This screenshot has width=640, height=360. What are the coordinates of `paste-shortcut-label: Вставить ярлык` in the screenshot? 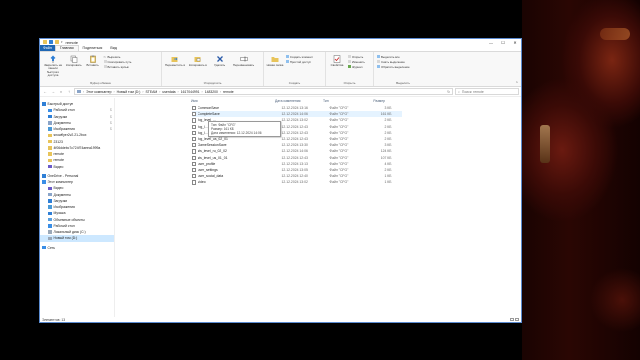 It's located at (118, 66).